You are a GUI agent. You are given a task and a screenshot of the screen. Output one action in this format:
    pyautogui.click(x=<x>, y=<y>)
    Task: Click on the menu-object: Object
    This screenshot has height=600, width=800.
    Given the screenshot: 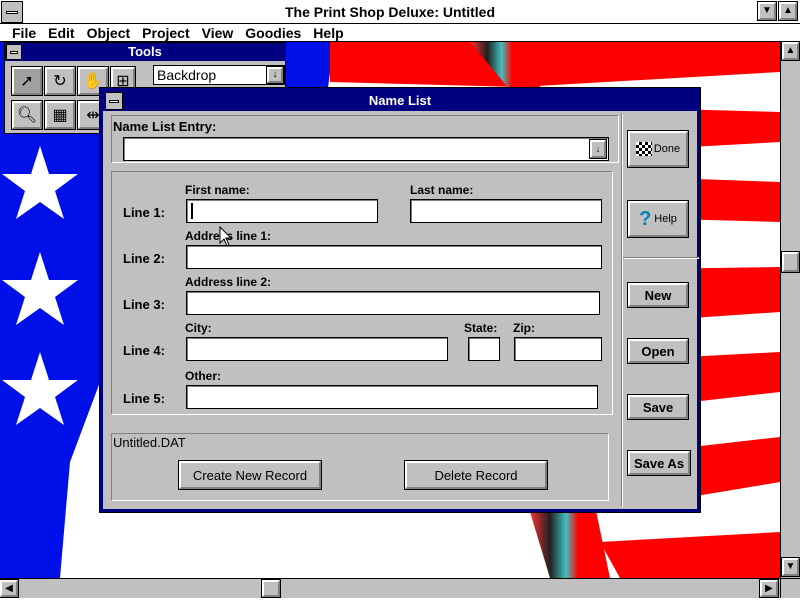 What is the action you would take?
    pyautogui.click(x=109, y=32)
    